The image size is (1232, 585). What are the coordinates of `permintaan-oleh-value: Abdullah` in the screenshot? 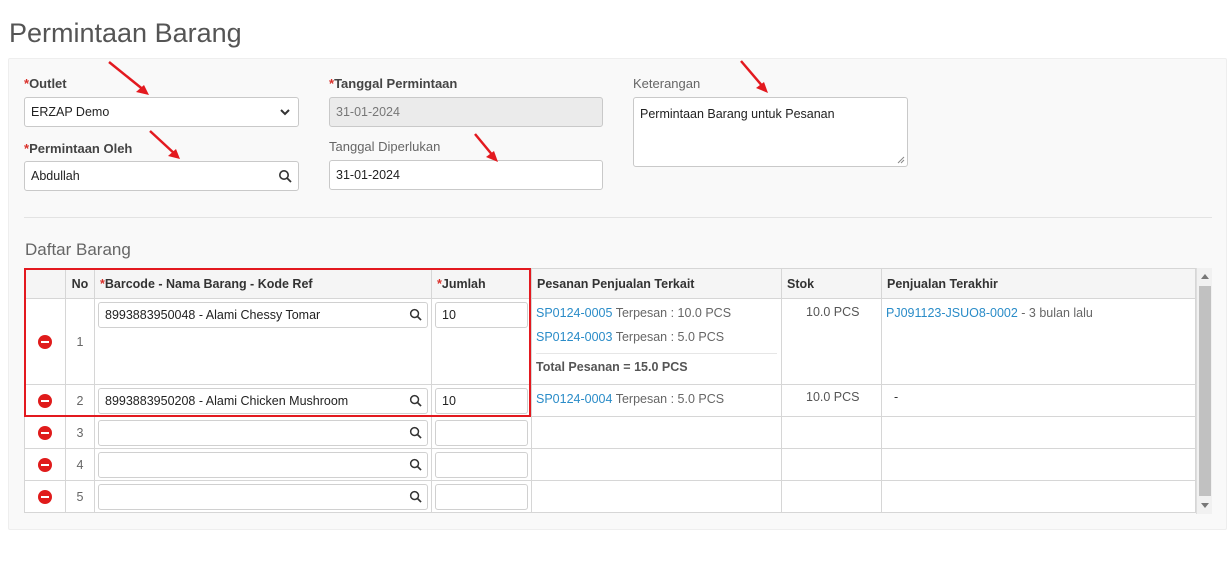 It's located at (55, 176).